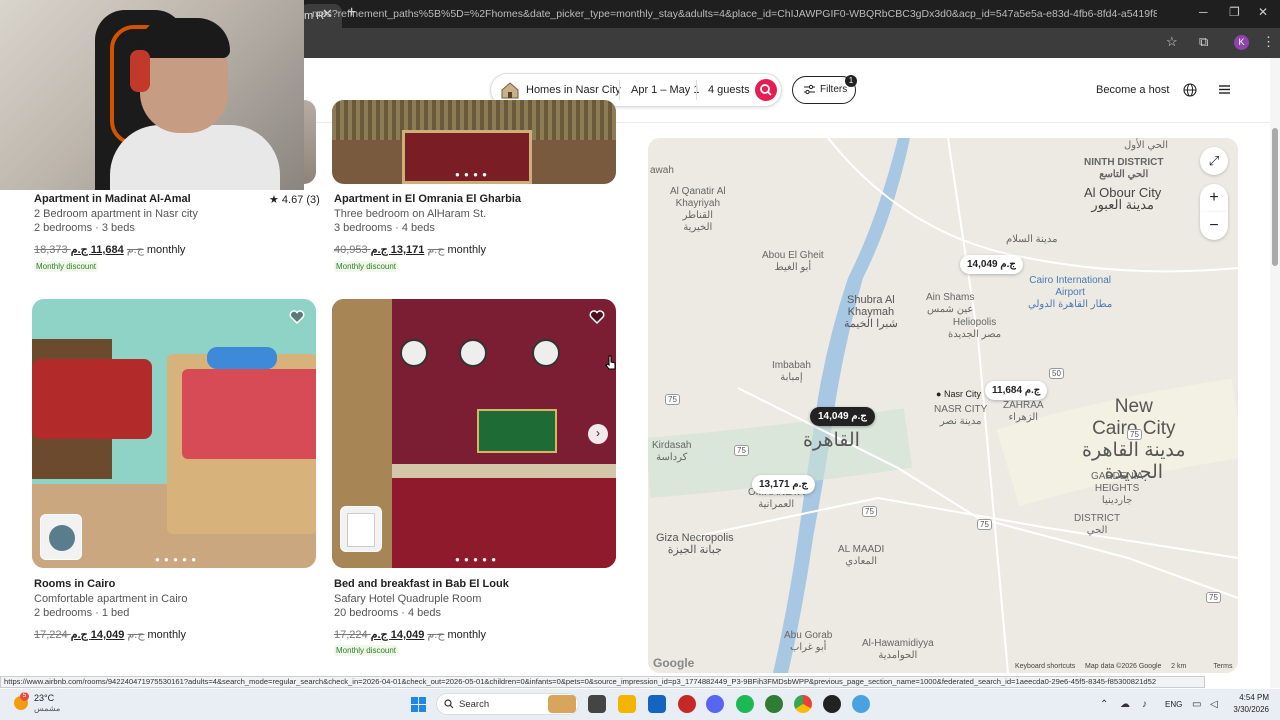  I want to click on map-price-marker: 13,171 ج.م, so click(783, 484).